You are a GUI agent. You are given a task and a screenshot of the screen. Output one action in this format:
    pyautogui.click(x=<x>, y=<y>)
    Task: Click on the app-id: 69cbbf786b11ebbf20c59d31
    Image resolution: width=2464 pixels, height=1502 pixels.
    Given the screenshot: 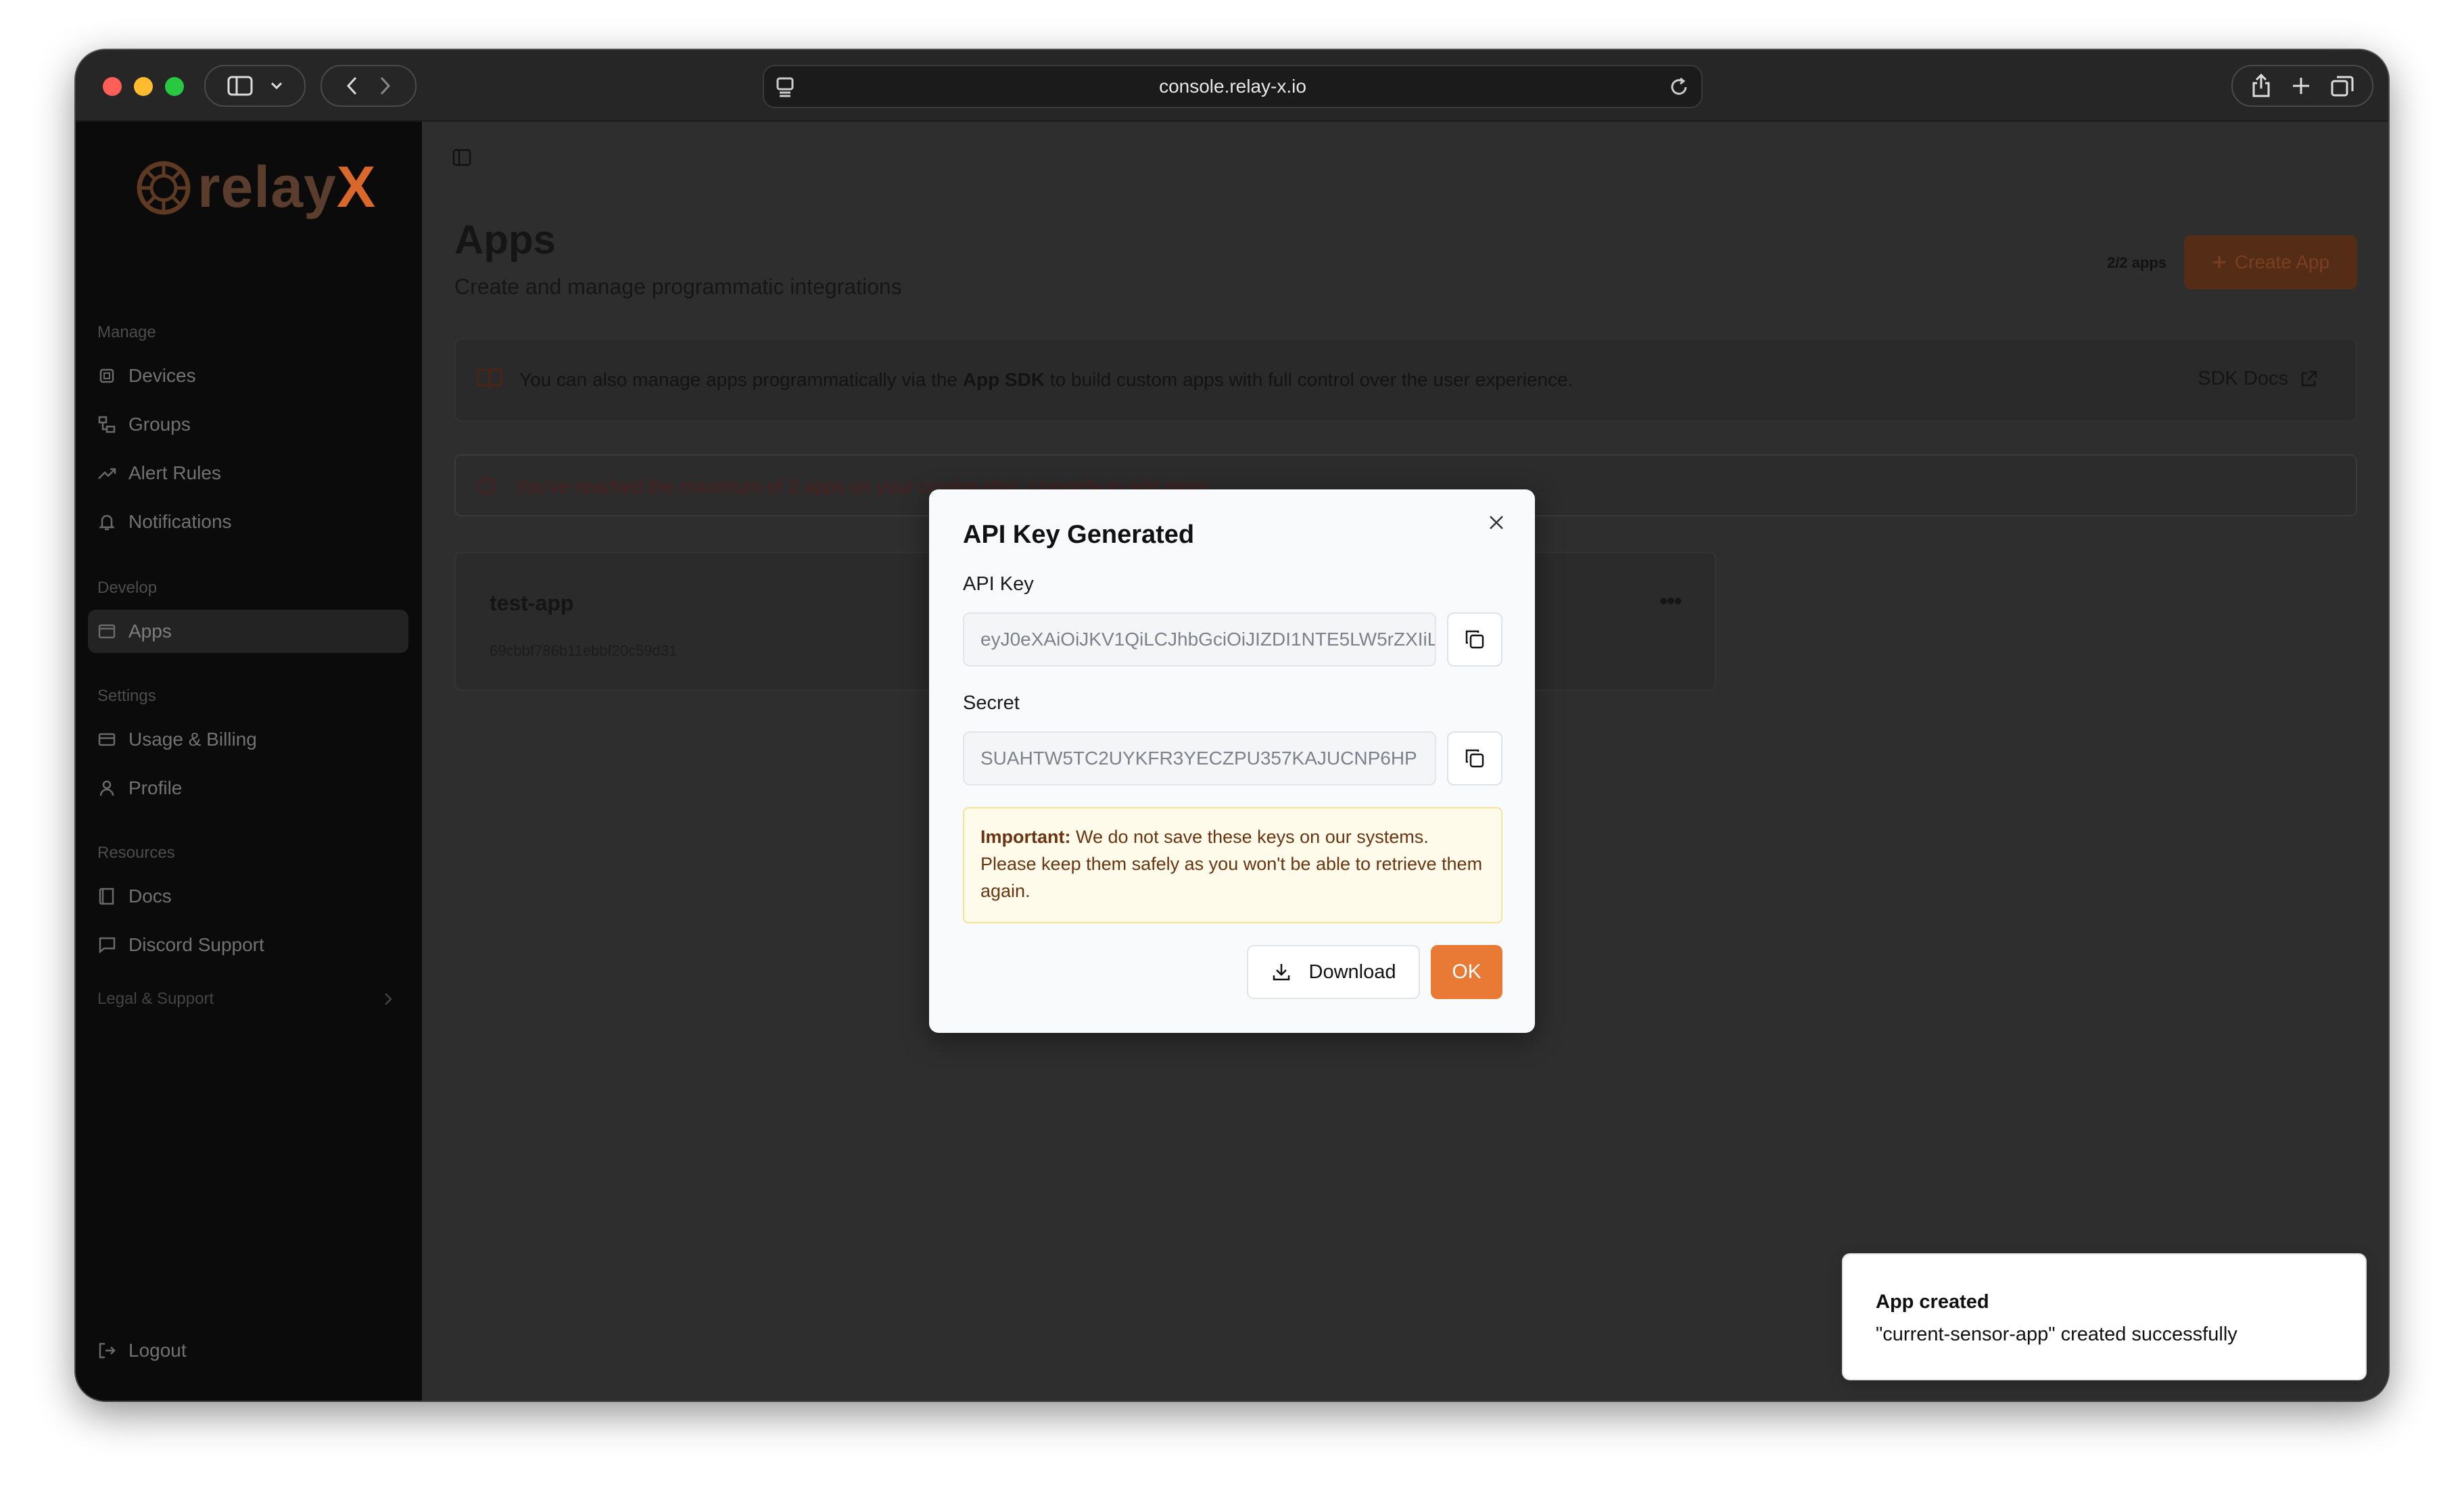 What is the action you would take?
    pyautogui.click(x=584, y=650)
    